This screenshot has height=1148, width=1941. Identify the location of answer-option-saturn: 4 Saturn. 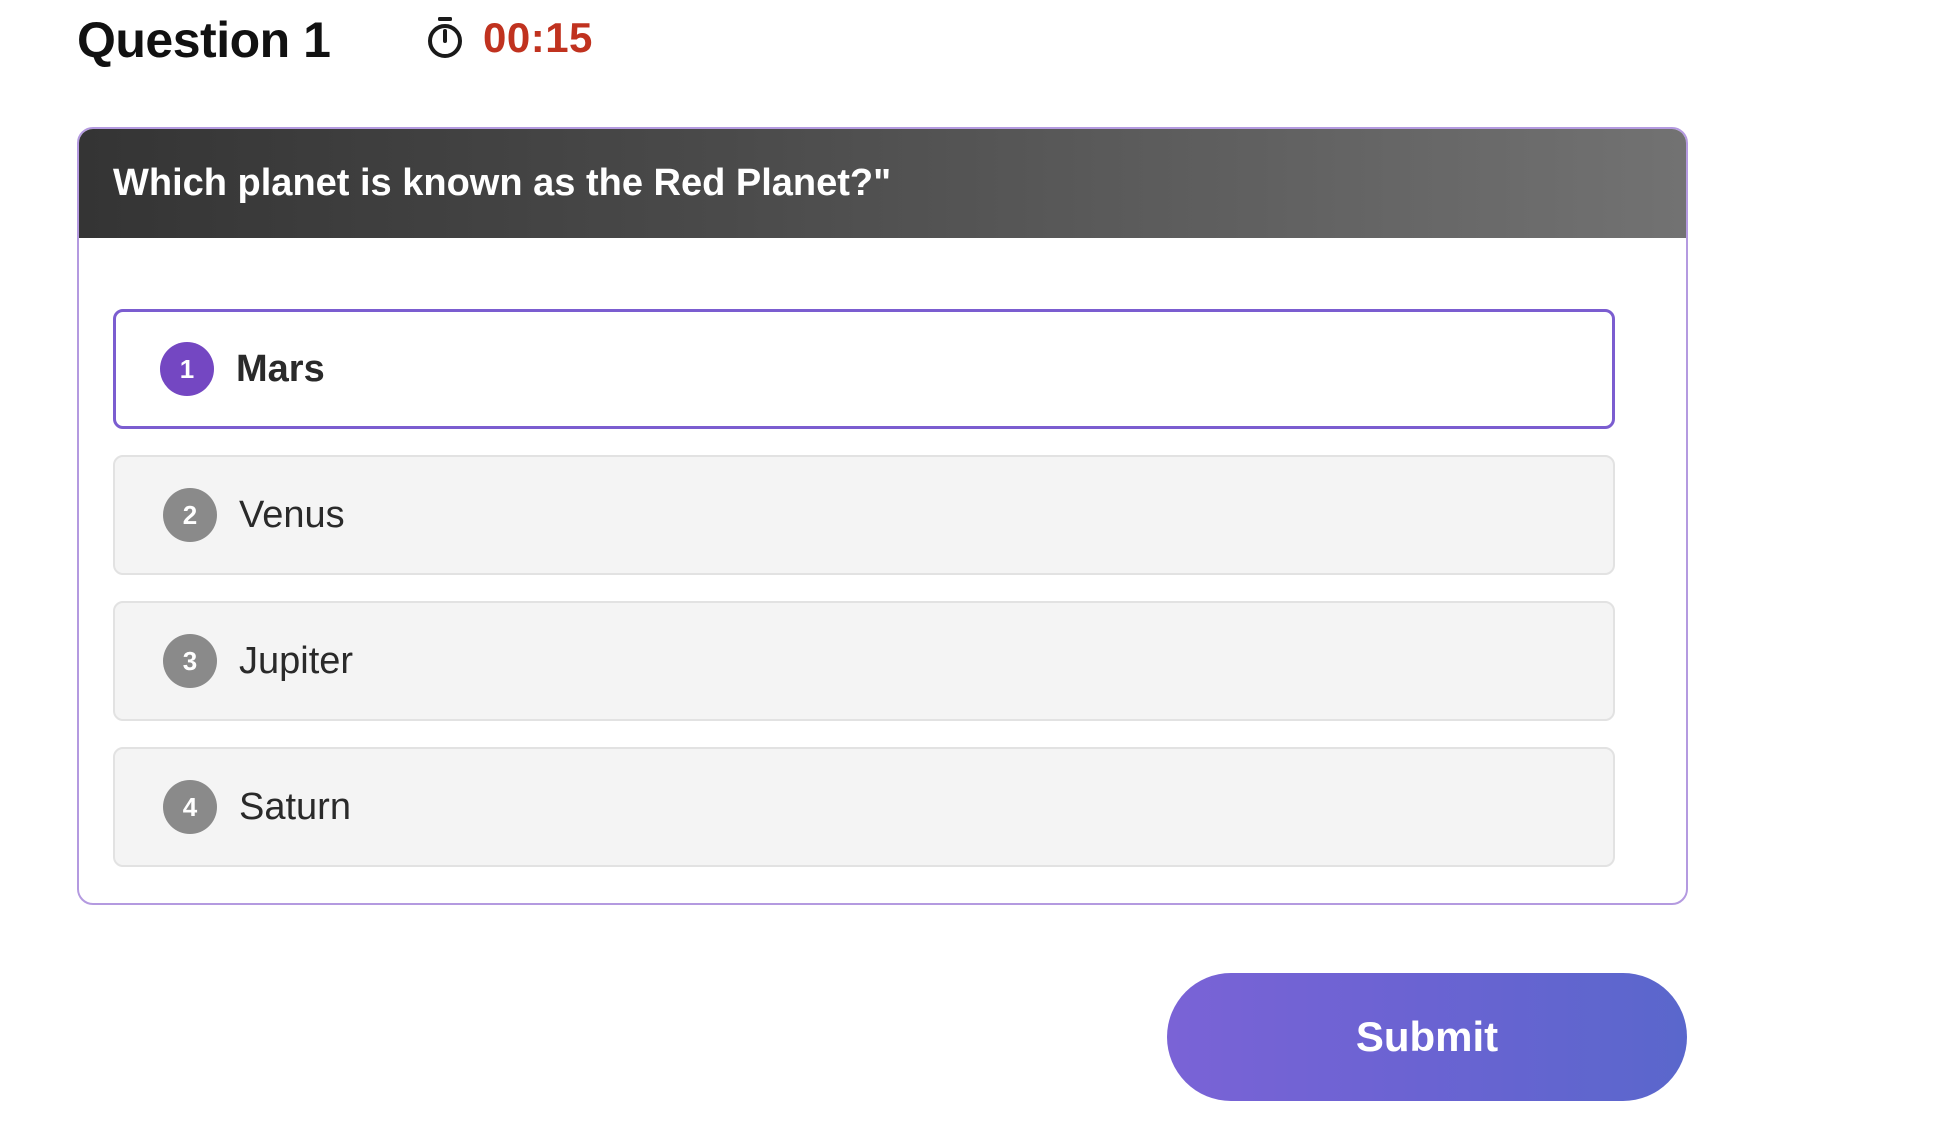
(864, 807).